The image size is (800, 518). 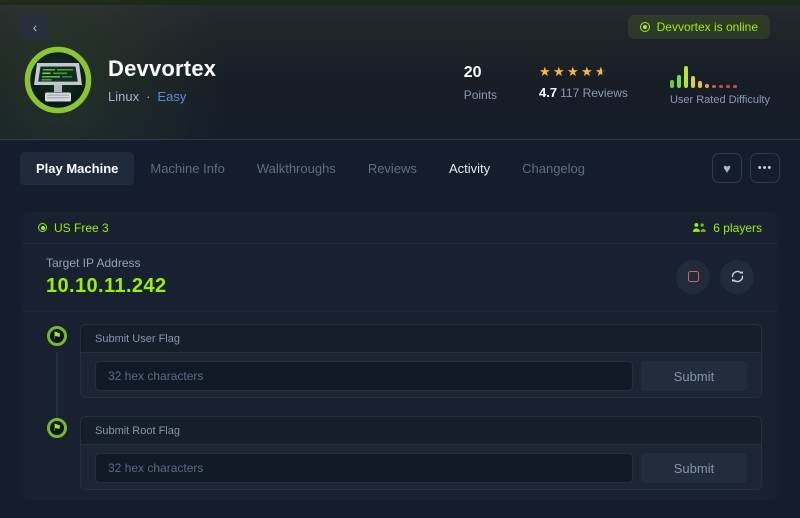 I want to click on tab-reviews: Reviews, so click(x=392, y=168).